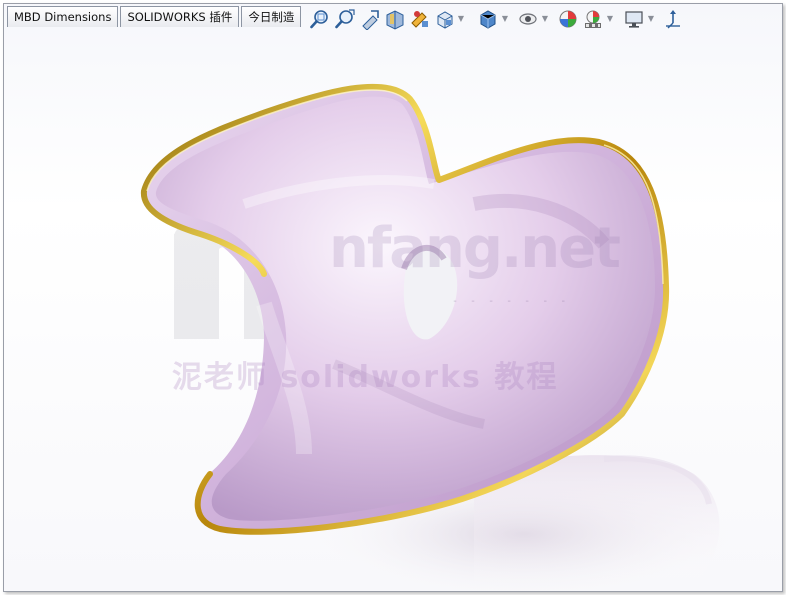  I want to click on section-view-icon, so click(395, 19).